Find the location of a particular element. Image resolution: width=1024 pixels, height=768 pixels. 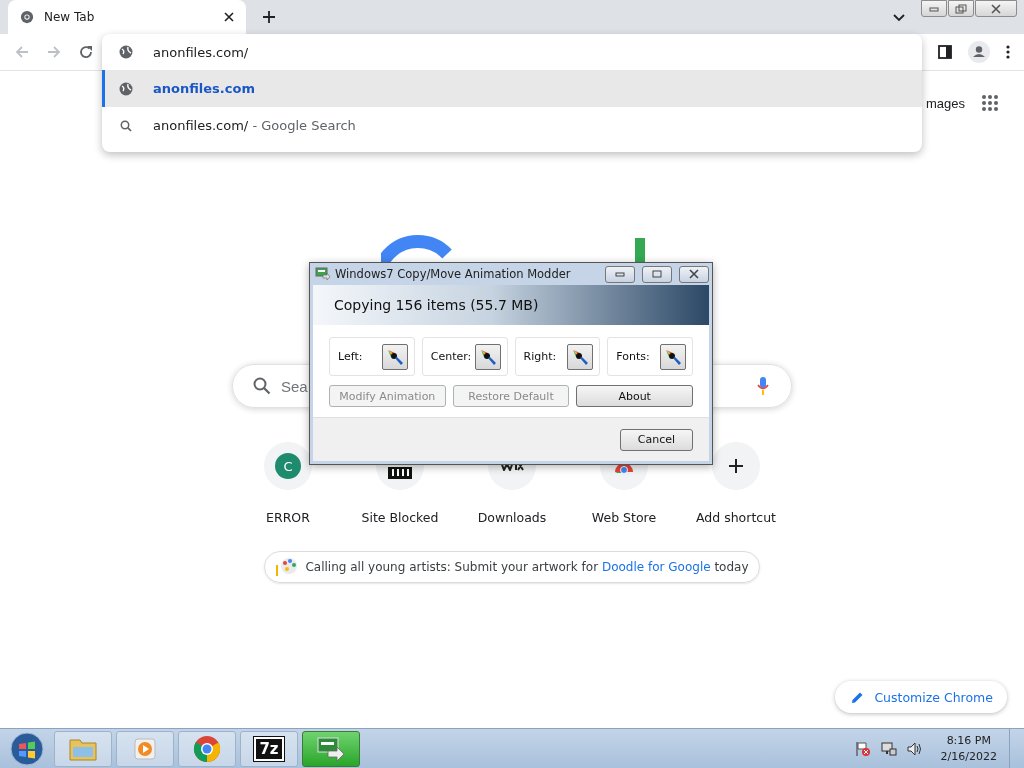

header-text: Copying 156 items (55.7 MB) is located at coordinates (436, 305).